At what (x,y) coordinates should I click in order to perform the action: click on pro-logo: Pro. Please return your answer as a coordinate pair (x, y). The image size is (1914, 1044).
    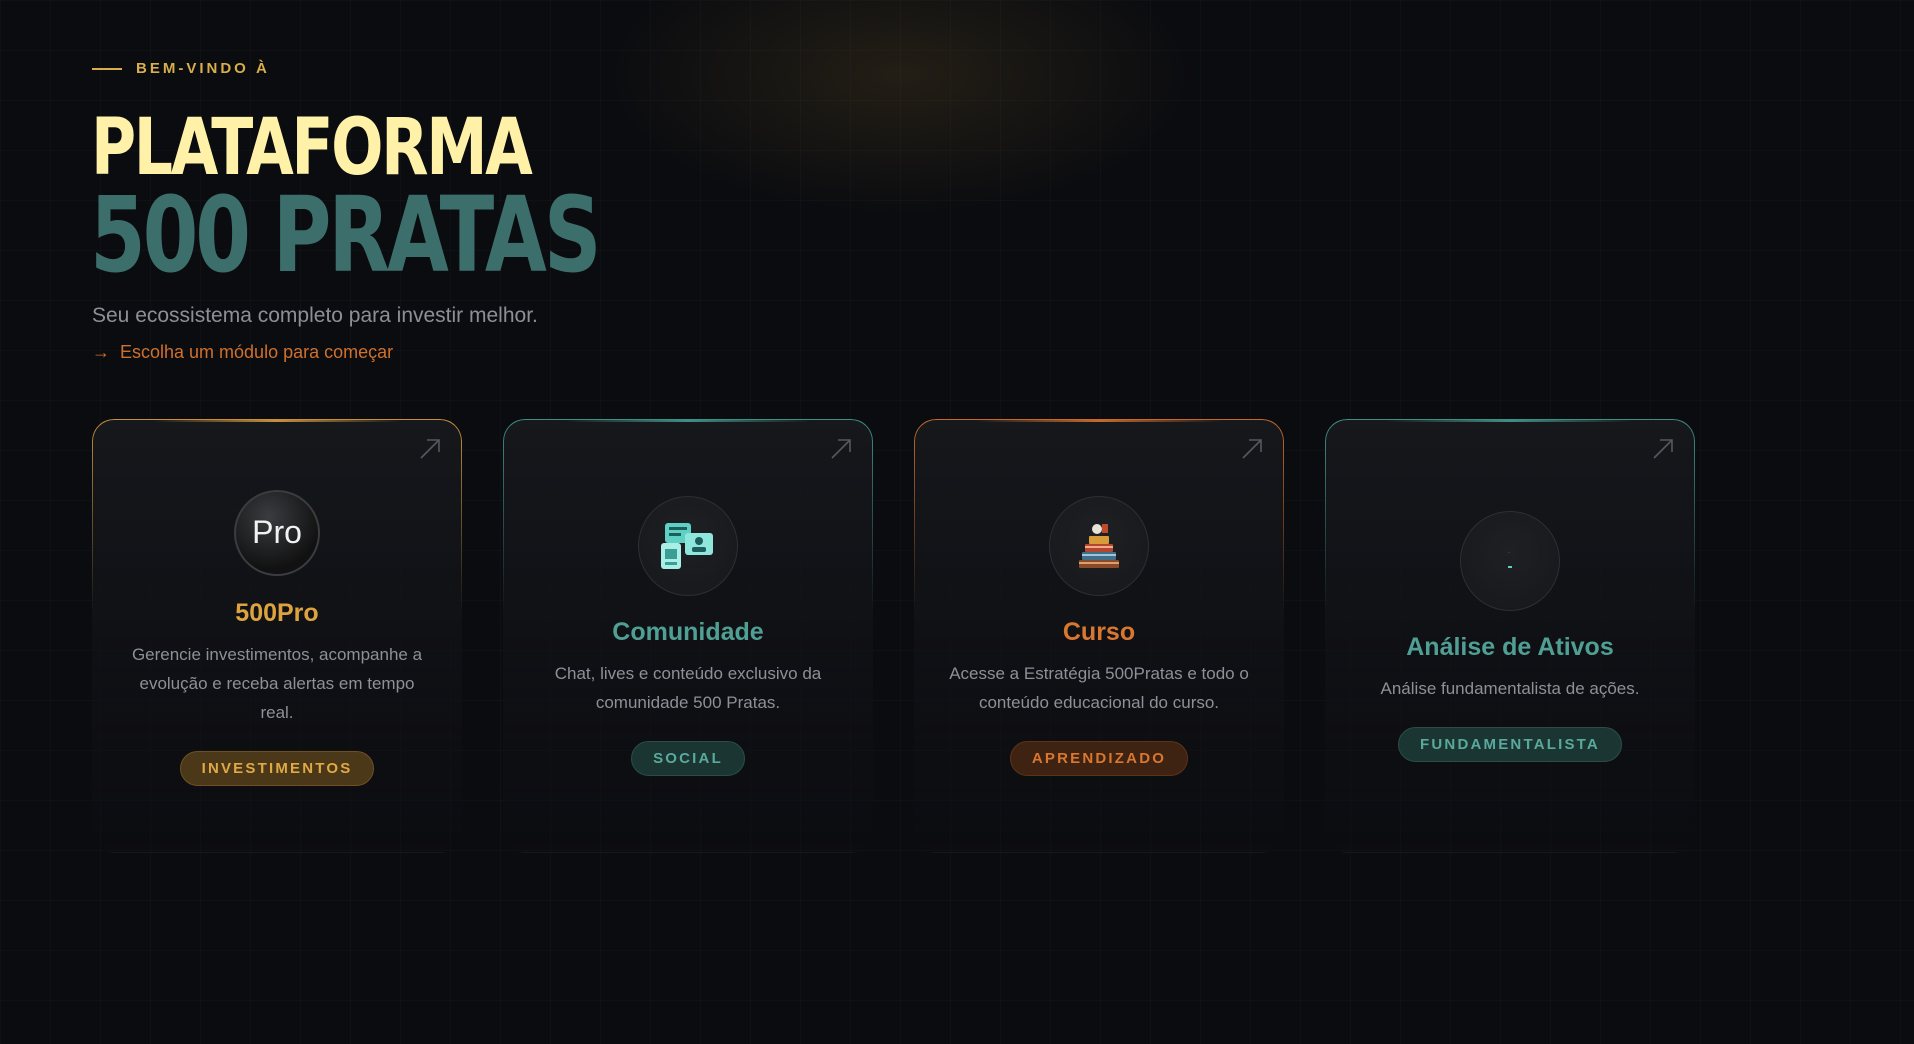
    Looking at the image, I should click on (277, 532).